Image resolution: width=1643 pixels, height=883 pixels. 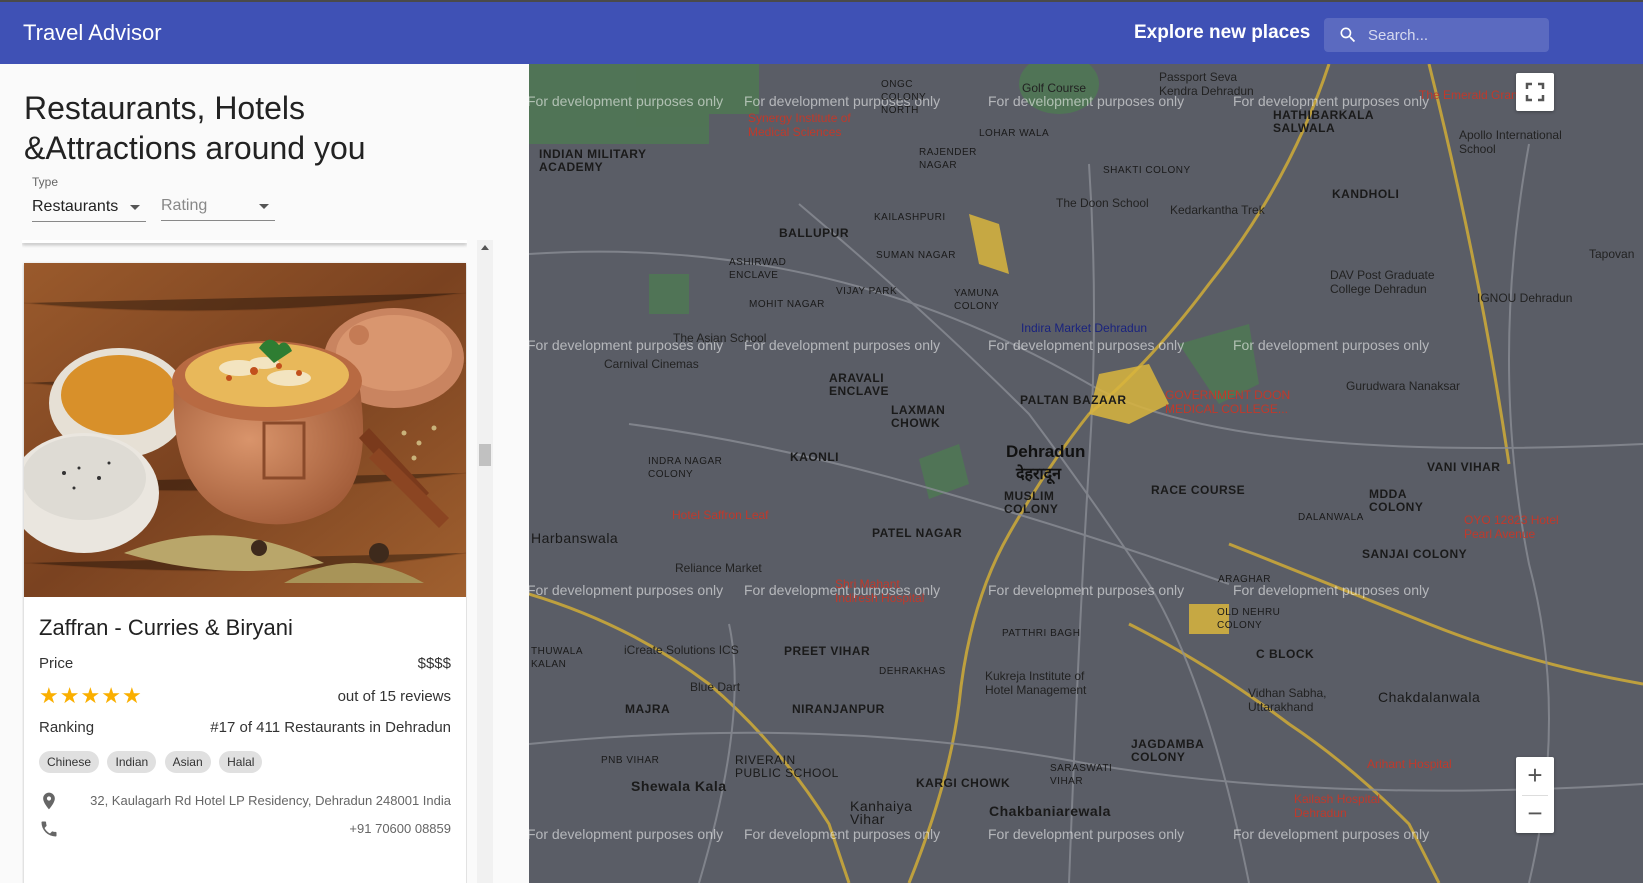 What do you see at coordinates (912, 671) in the screenshot?
I see `map-label: DEHRAKHAS` at bounding box center [912, 671].